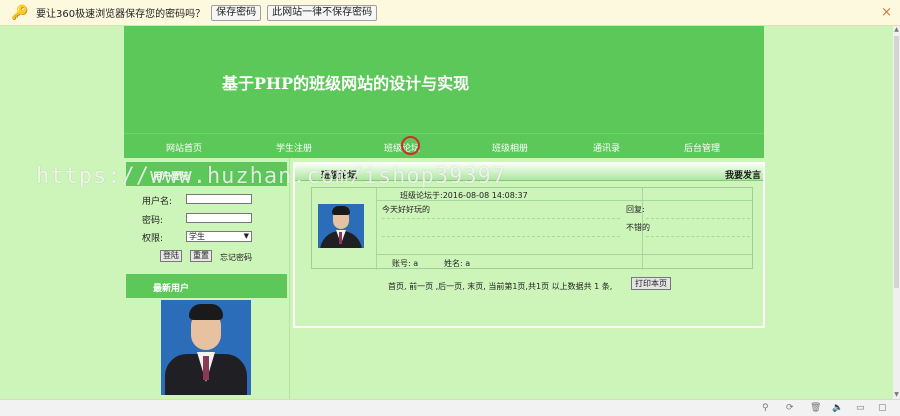 The image size is (900, 416). I want to click on sidebar: 用户登陆 用户名: 密码: 权限: 学生 ▼ 登陆 重置 忘记密码 最新用户, so click(207, 278).